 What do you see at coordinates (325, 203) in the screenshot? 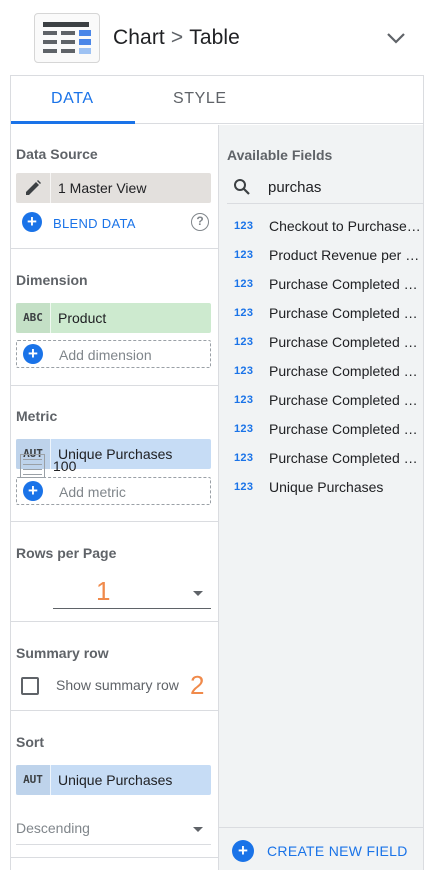
I see `search-underline` at bounding box center [325, 203].